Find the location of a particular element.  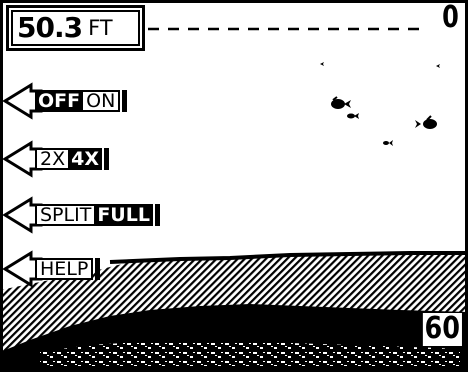

depth-scale-bottom: 60 is located at coordinates (442, 328).